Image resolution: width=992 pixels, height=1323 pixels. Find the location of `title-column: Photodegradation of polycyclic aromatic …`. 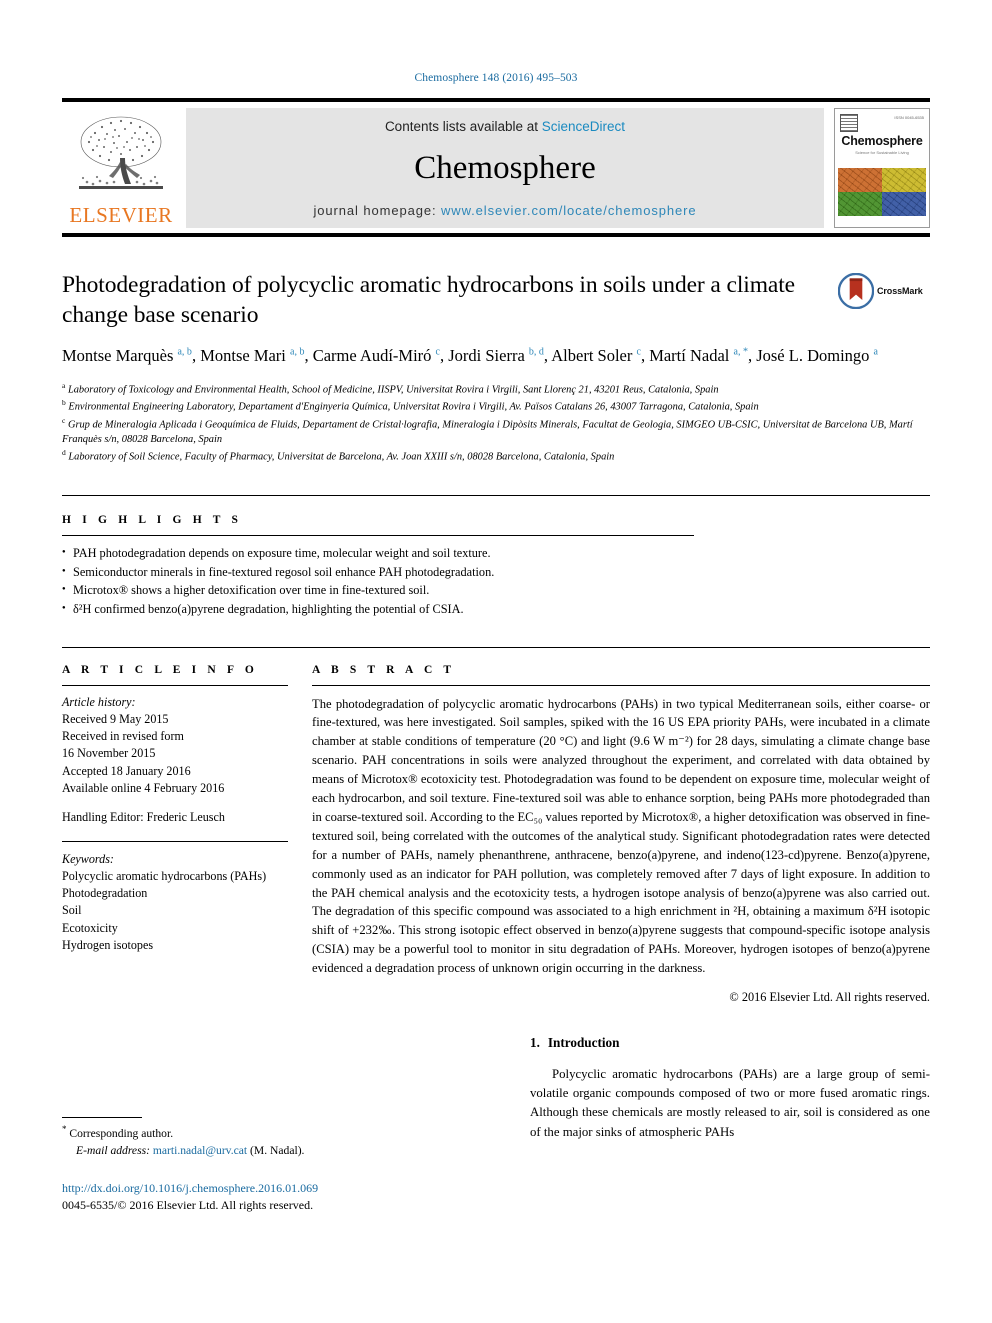

title-column: Photodegradation of polycyclic aromatic … is located at coordinates (450, 300).